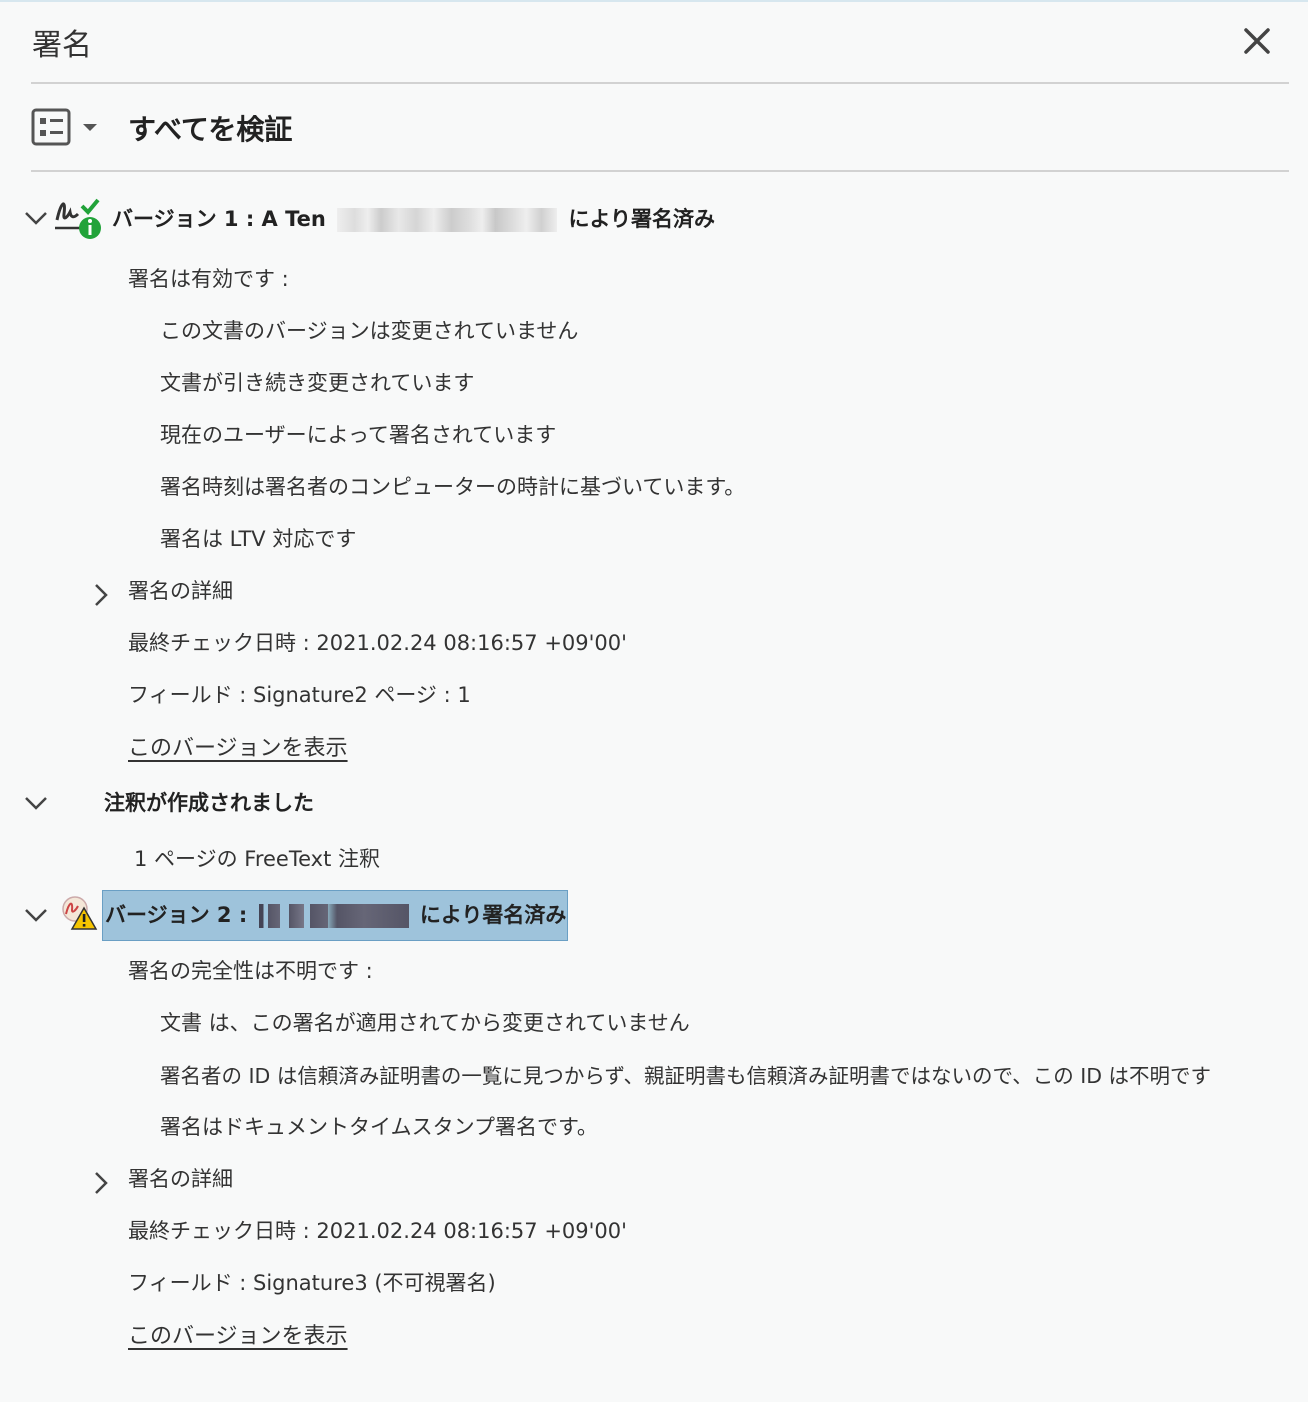 The image size is (1308, 1402). What do you see at coordinates (425, 1023) in the screenshot?
I see `version2-detail: 文書 は、この署名が適用されてから変更されていません` at bounding box center [425, 1023].